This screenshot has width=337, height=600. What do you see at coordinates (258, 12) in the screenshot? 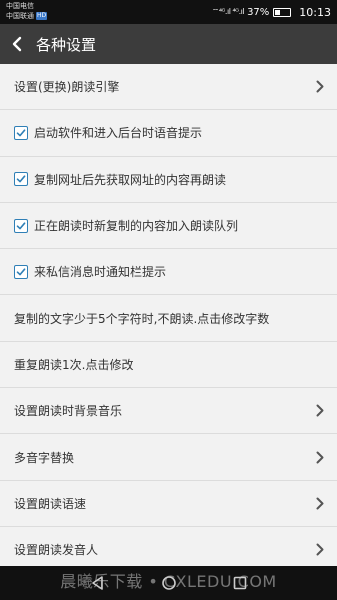
I see `battery-text: 37%` at bounding box center [258, 12].